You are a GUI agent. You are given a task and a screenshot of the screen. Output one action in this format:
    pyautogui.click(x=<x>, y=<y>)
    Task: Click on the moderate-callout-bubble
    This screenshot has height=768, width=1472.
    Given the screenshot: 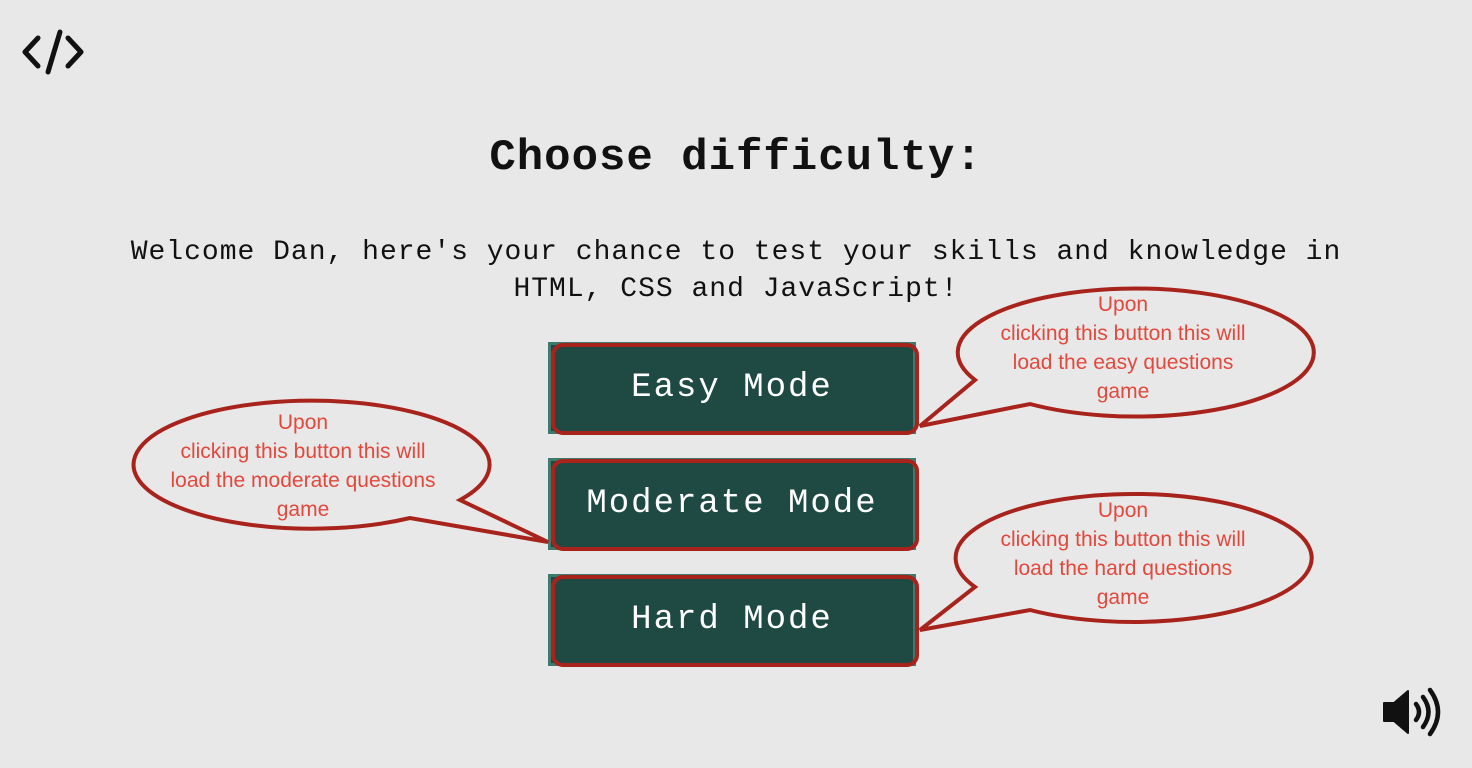 What is the action you would take?
    pyautogui.click(x=340, y=471)
    